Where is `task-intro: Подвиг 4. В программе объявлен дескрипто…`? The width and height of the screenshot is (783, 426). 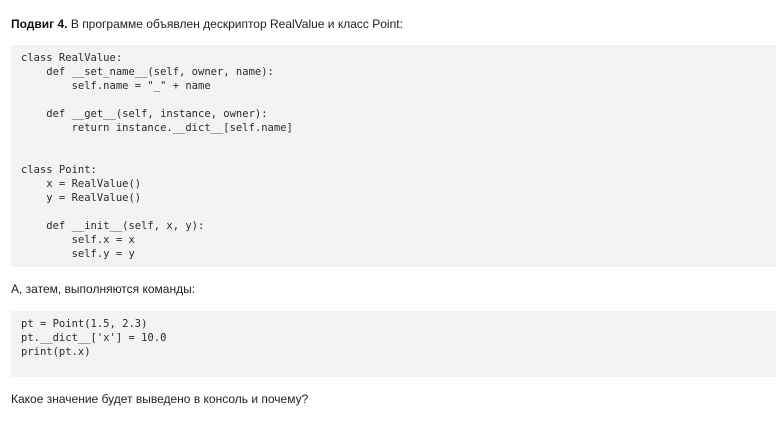
task-intro: Подвиг 4. В программе объявлен дескрипто… is located at coordinates (207, 24).